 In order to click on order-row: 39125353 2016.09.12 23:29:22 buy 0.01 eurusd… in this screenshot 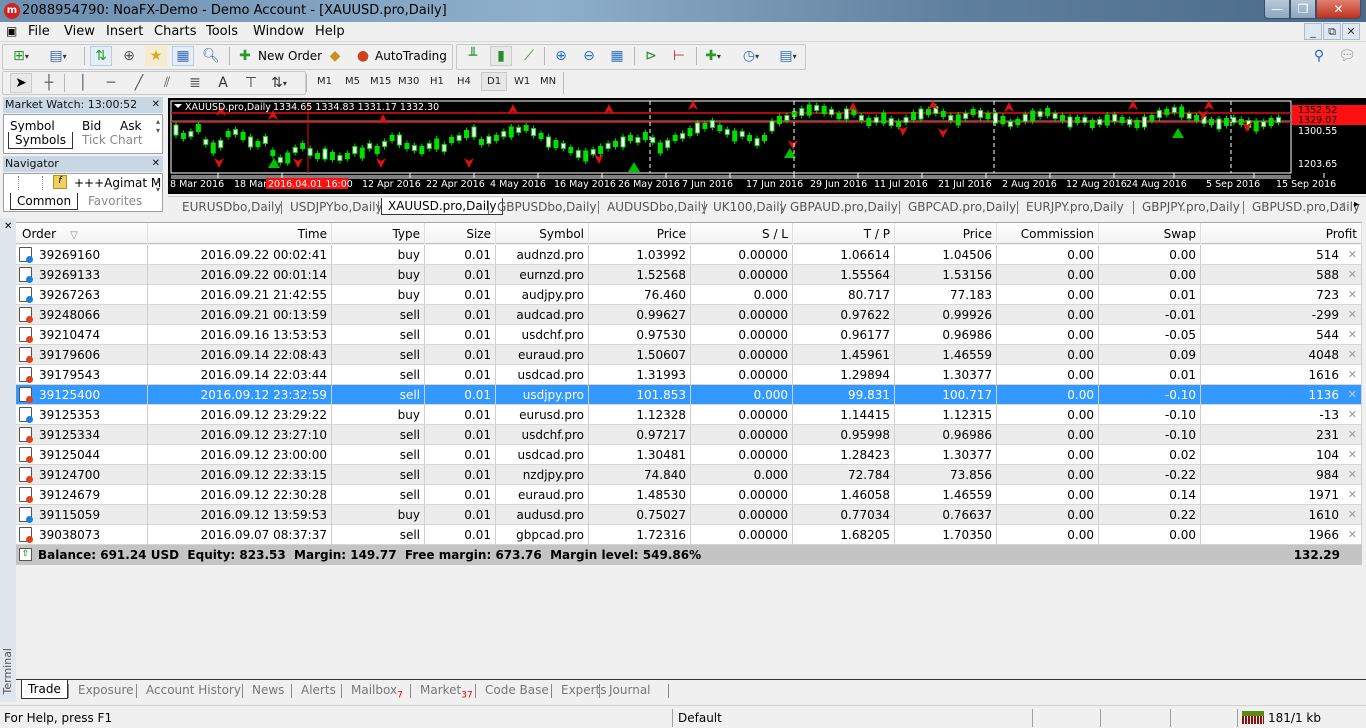, I will do `click(689, 415)`.